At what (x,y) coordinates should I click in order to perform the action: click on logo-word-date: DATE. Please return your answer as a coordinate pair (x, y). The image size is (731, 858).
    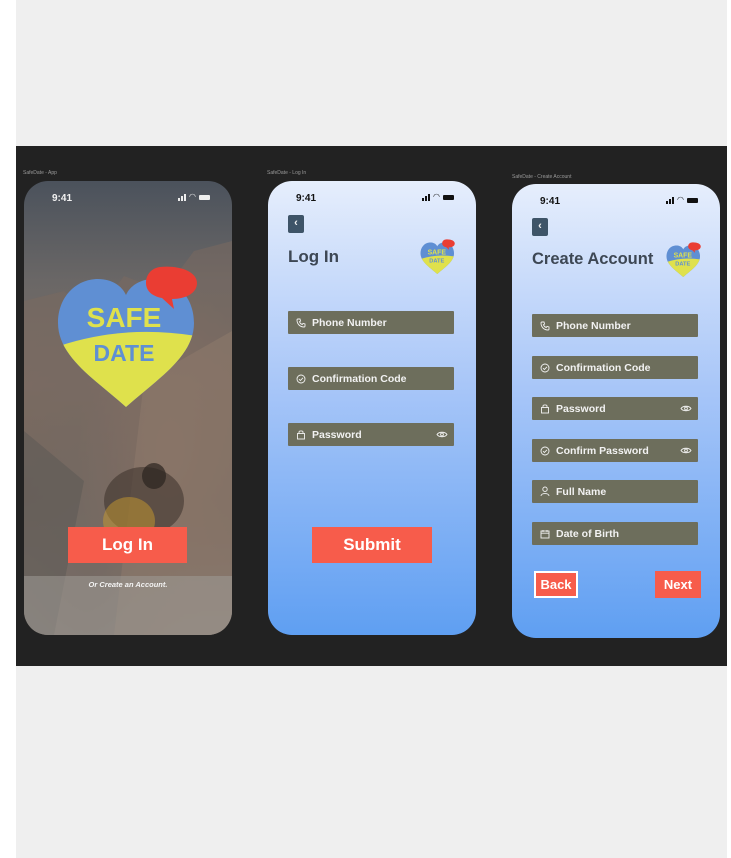
    Looking at the image, I should click on (124, 353).